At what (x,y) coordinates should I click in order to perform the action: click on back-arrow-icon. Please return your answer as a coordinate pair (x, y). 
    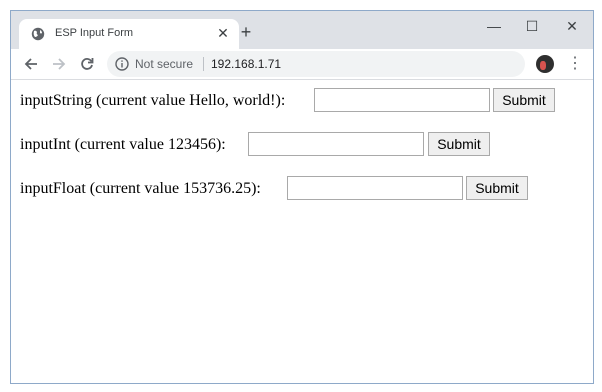
    Looking at the image, I should click on (30, 64).